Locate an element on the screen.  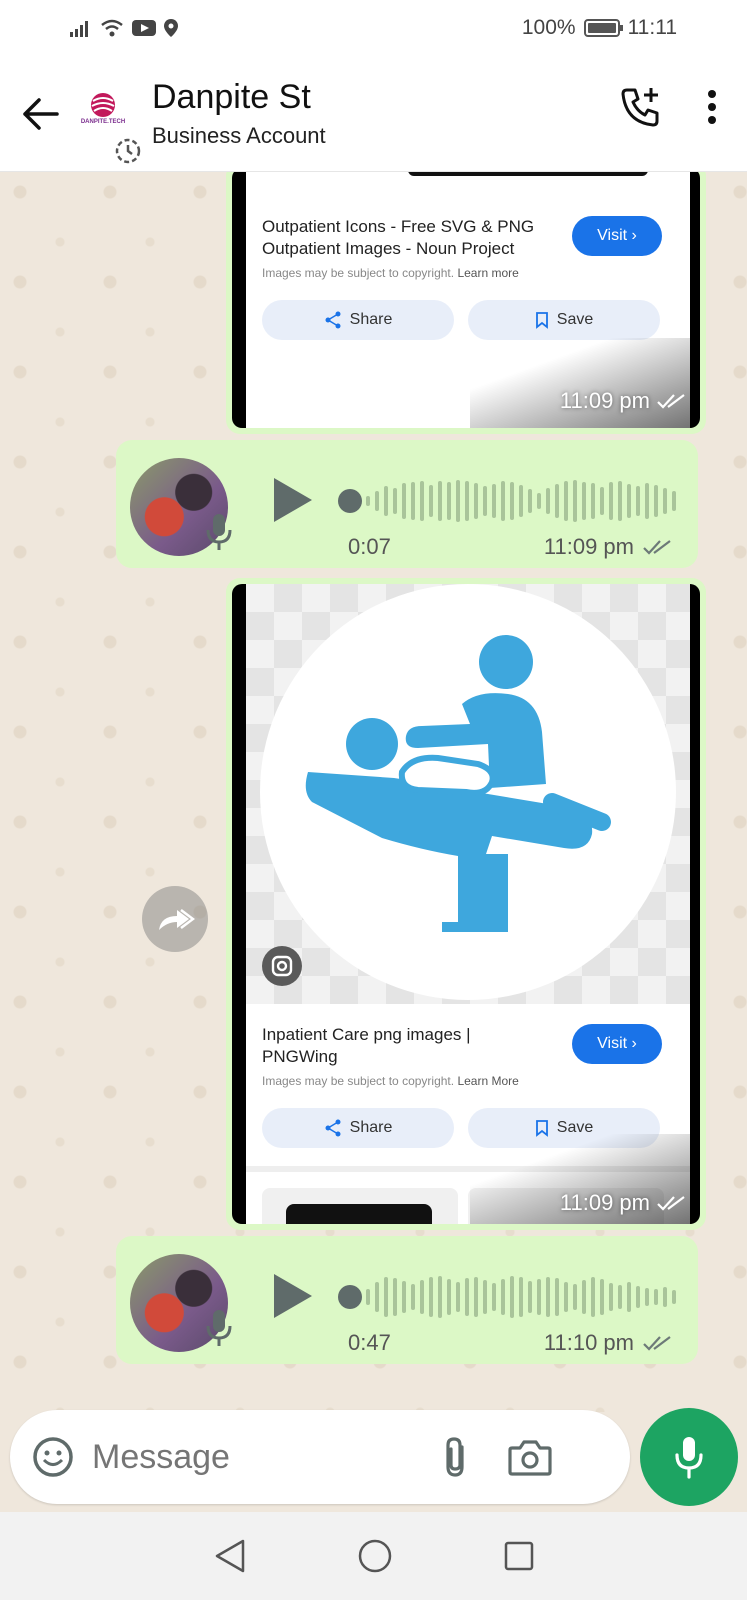
nav-recents-icon is located at coordinates (519, 1556).